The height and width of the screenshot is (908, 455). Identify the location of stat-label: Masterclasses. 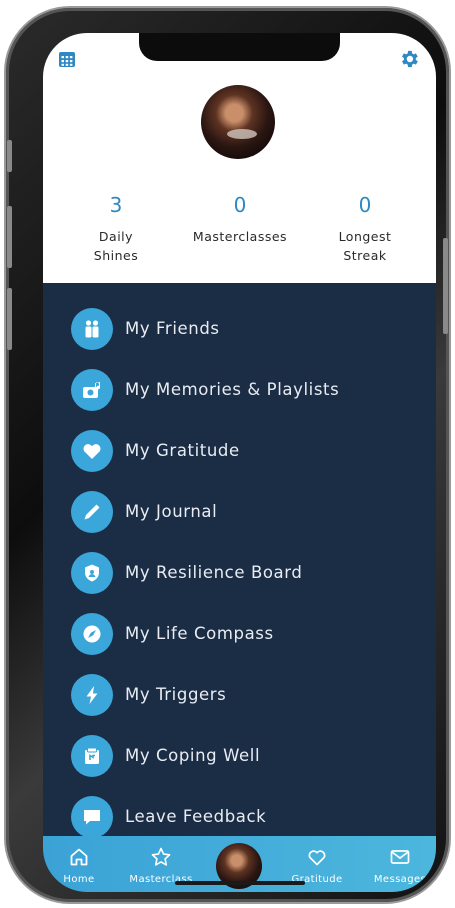
(240, 236).